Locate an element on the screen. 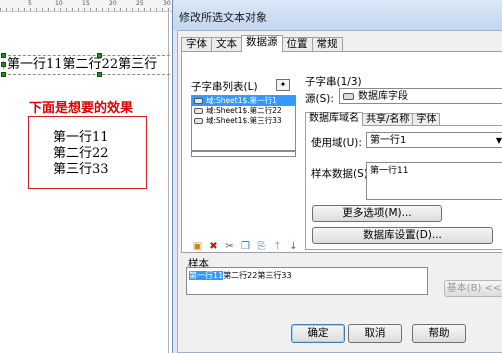 The image size is (502, 353). effect-box: 第一行11 第二行22 第三行33 is located at coordinates (87, 152).